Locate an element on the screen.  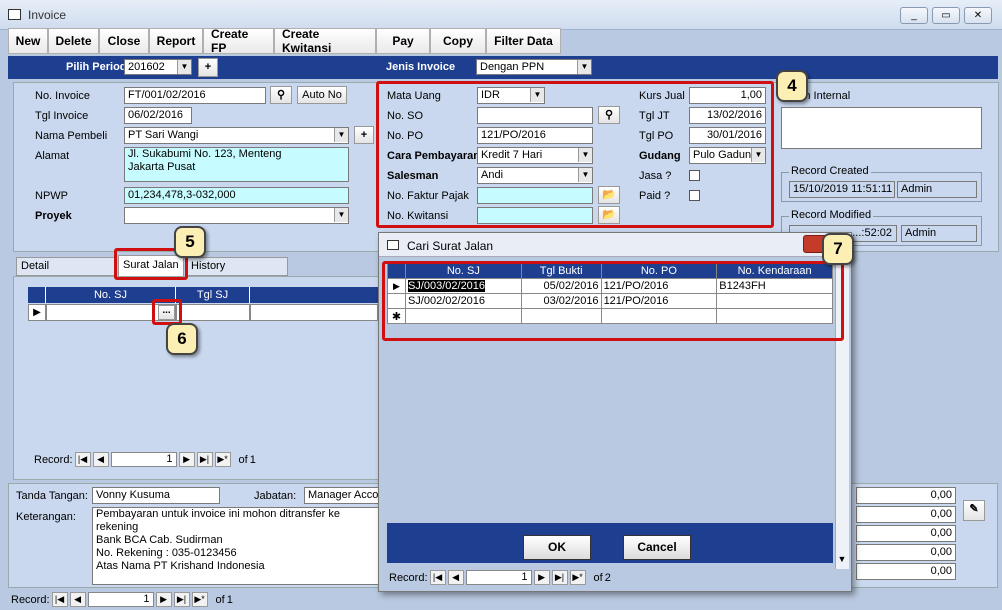
blank-cell is located at coordinates (314, 312).